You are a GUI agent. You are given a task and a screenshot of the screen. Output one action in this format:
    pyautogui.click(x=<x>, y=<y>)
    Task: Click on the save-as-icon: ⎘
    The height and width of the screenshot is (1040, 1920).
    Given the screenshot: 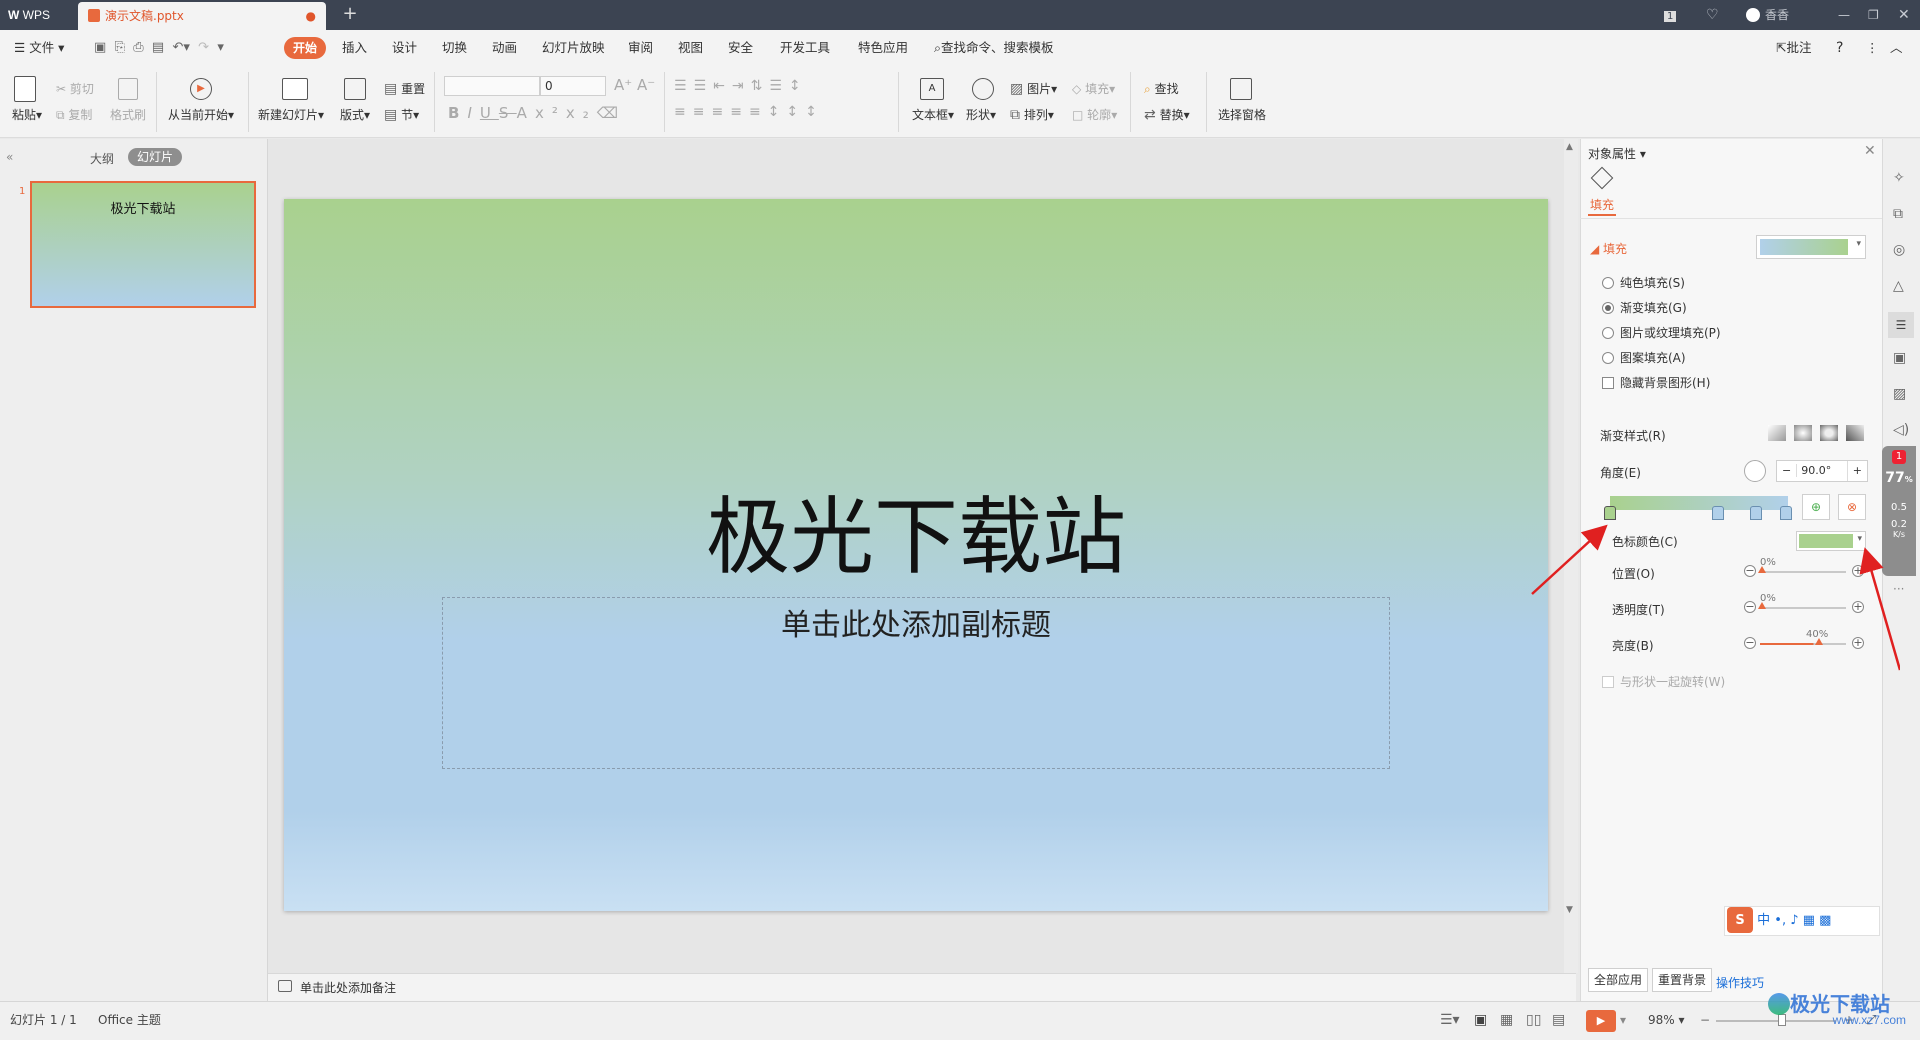 What is the action you would take?
    pyautogui.click(x=120, y=47)
    